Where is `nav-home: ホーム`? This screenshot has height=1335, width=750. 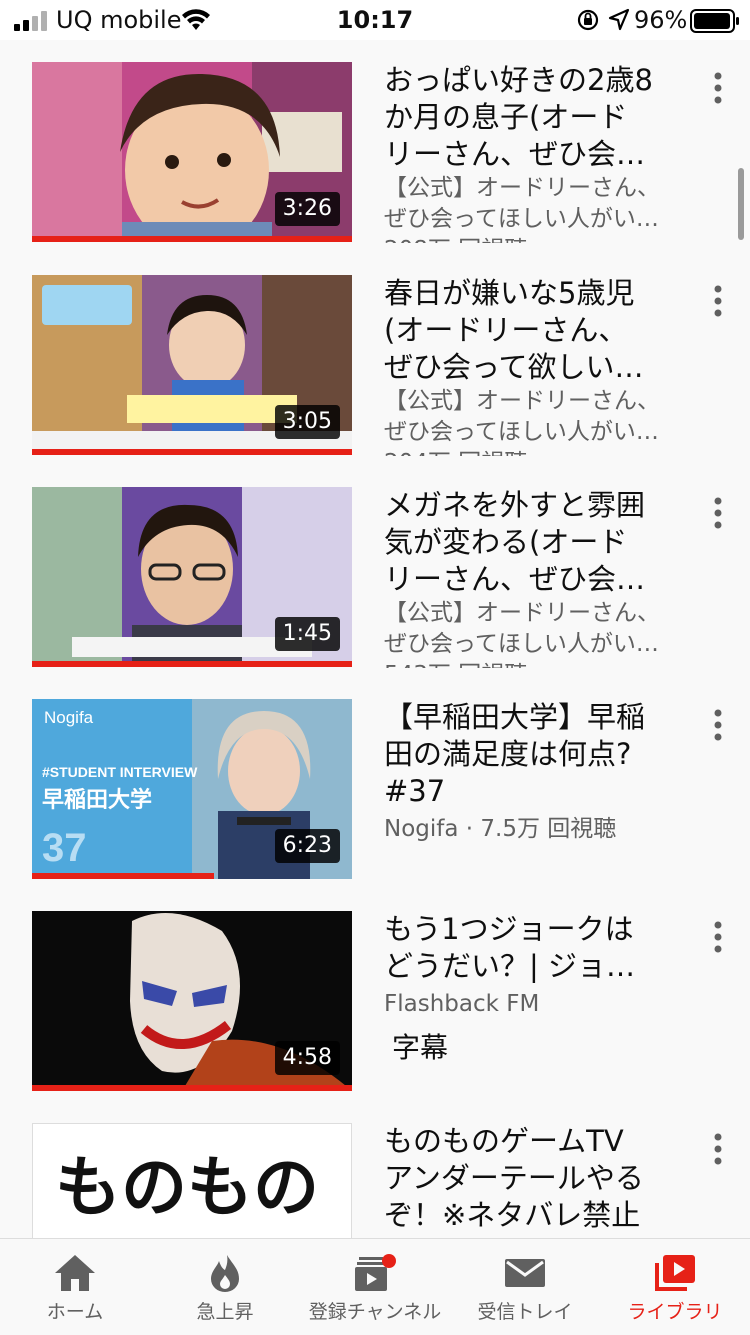
nav-home: ホーム is located at coordinates (75, 1287).